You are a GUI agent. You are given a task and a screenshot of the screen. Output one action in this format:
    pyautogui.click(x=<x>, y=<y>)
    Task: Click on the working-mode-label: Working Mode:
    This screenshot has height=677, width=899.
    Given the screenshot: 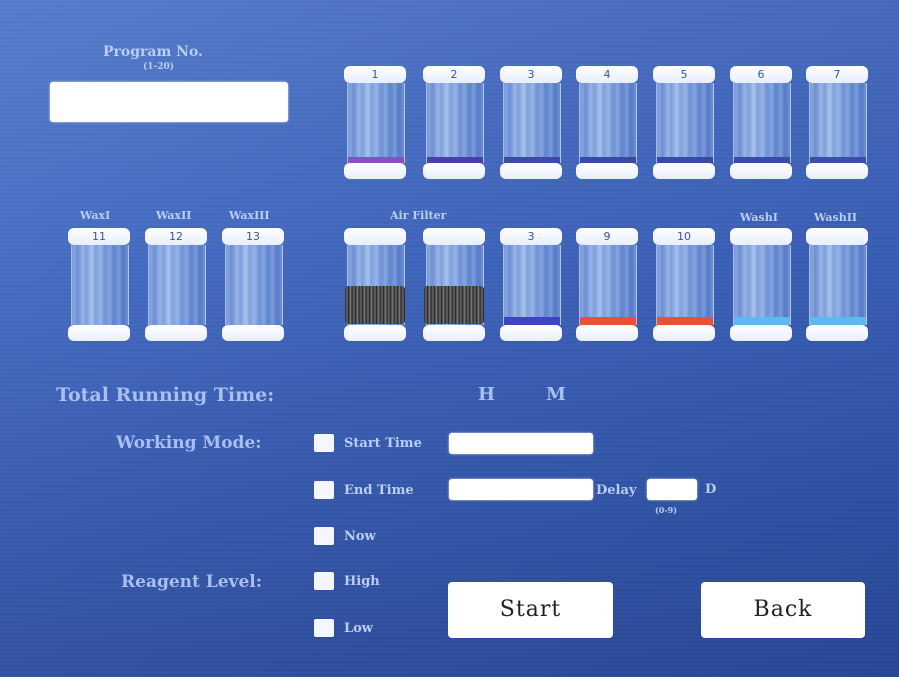 What is the action you would take?
    pyautogui.click(x=189, y=443)
    